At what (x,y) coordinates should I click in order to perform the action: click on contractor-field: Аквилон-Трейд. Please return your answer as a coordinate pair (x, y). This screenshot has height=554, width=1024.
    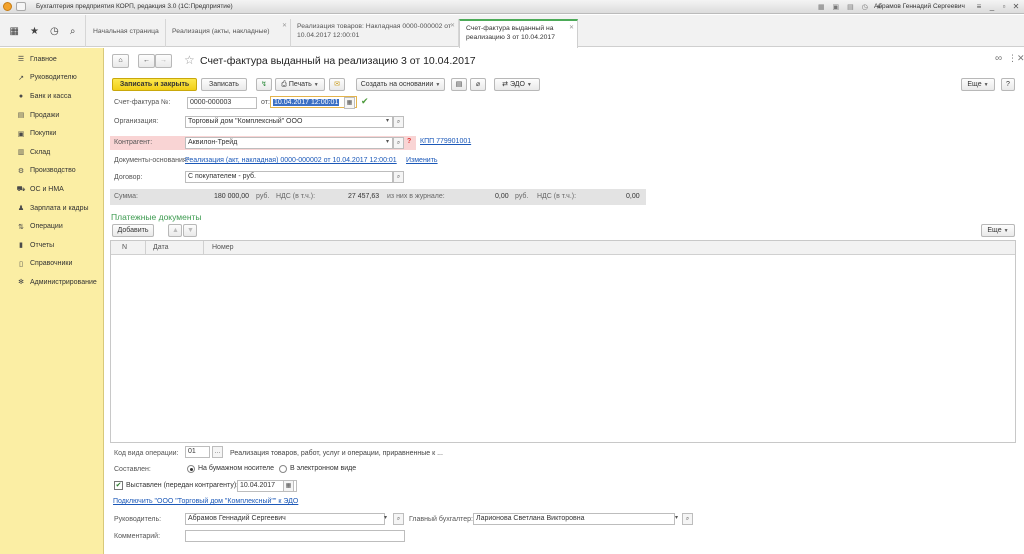
    Looking at the image, I should click on (289, 143).